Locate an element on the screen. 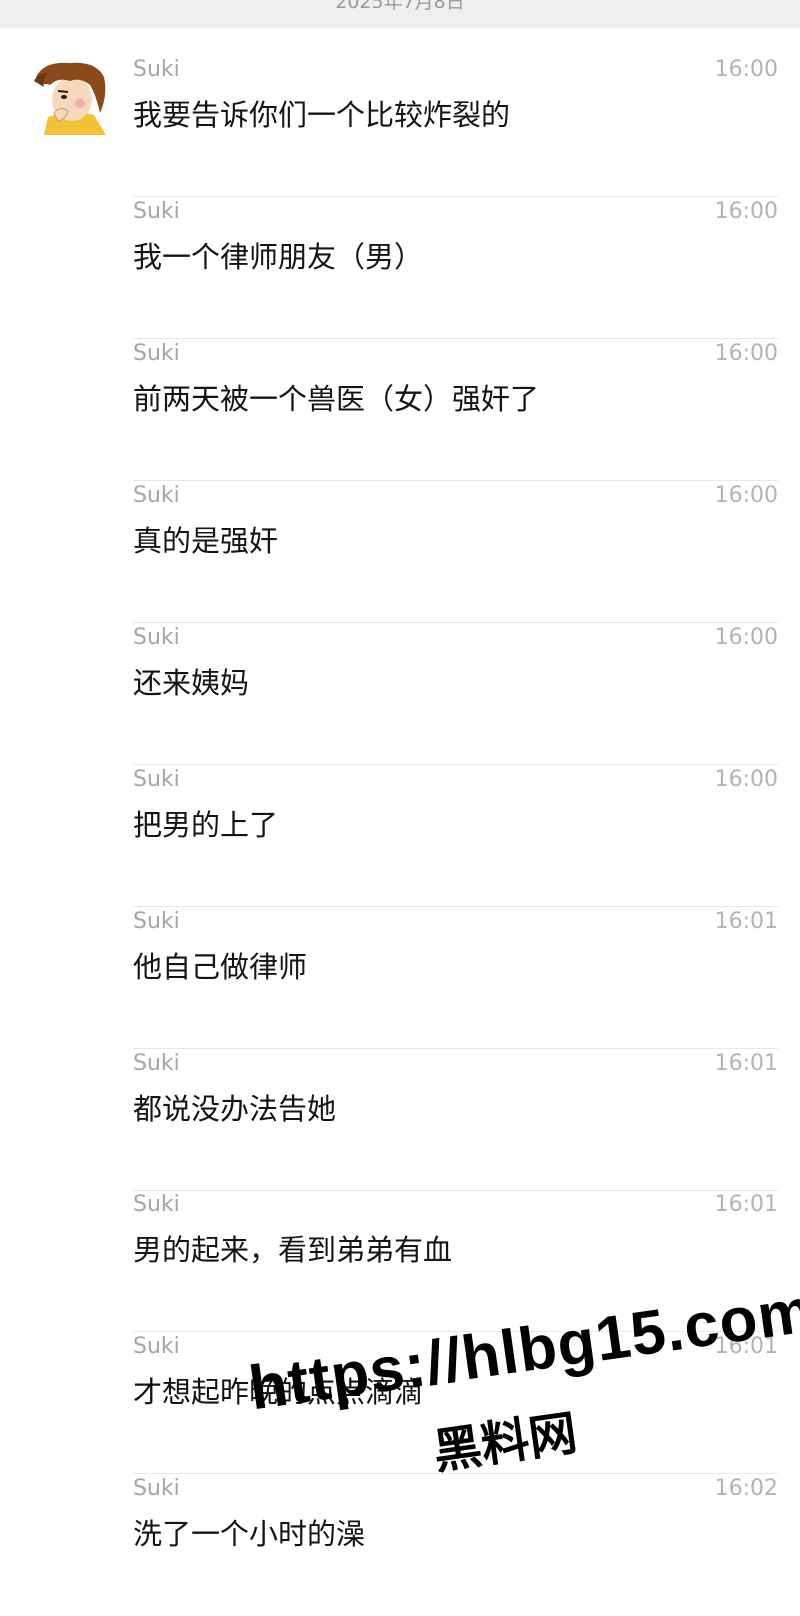 This screenshot has height=1616, width=800. message-text: 才想起昨晚的点点滴滴 is located at coordinates (278, 1392).